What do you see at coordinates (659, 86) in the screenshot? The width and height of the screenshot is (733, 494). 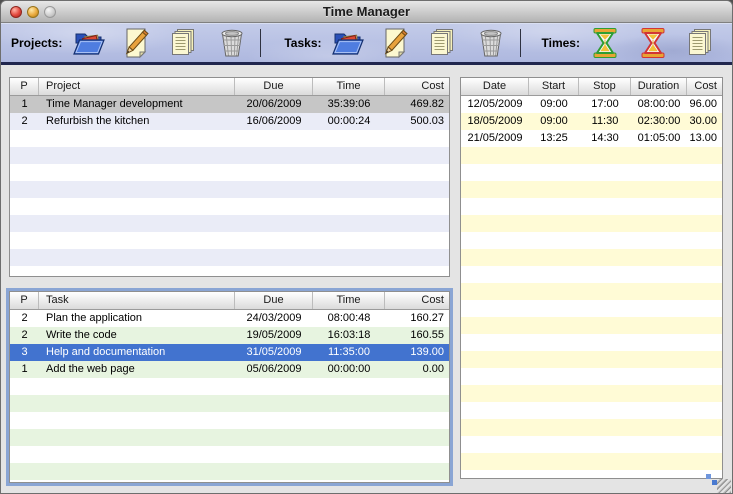 I see `column-header-duration: Duration` at bounding box center [659, 86].